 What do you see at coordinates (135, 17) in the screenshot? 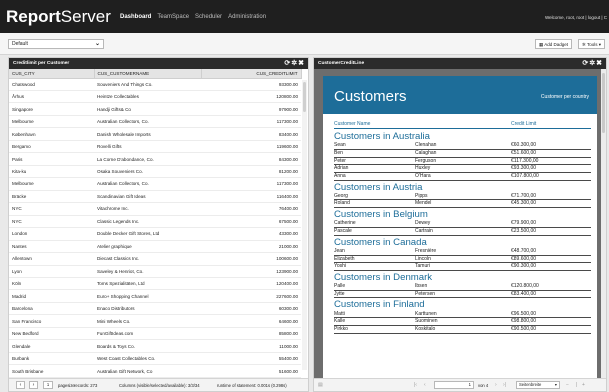
I see `nav-dashboard: Dashboard` at bounding box center [135, 17].